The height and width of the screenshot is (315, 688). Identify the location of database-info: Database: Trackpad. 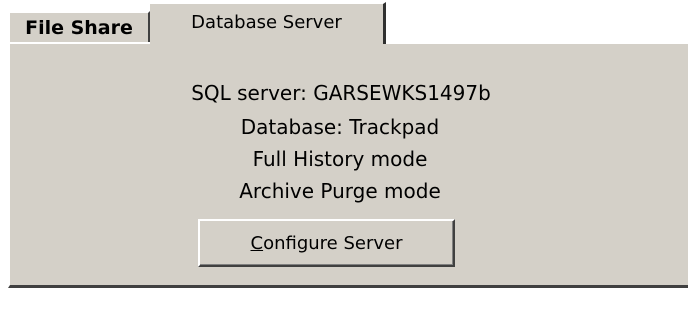
(340, 127).